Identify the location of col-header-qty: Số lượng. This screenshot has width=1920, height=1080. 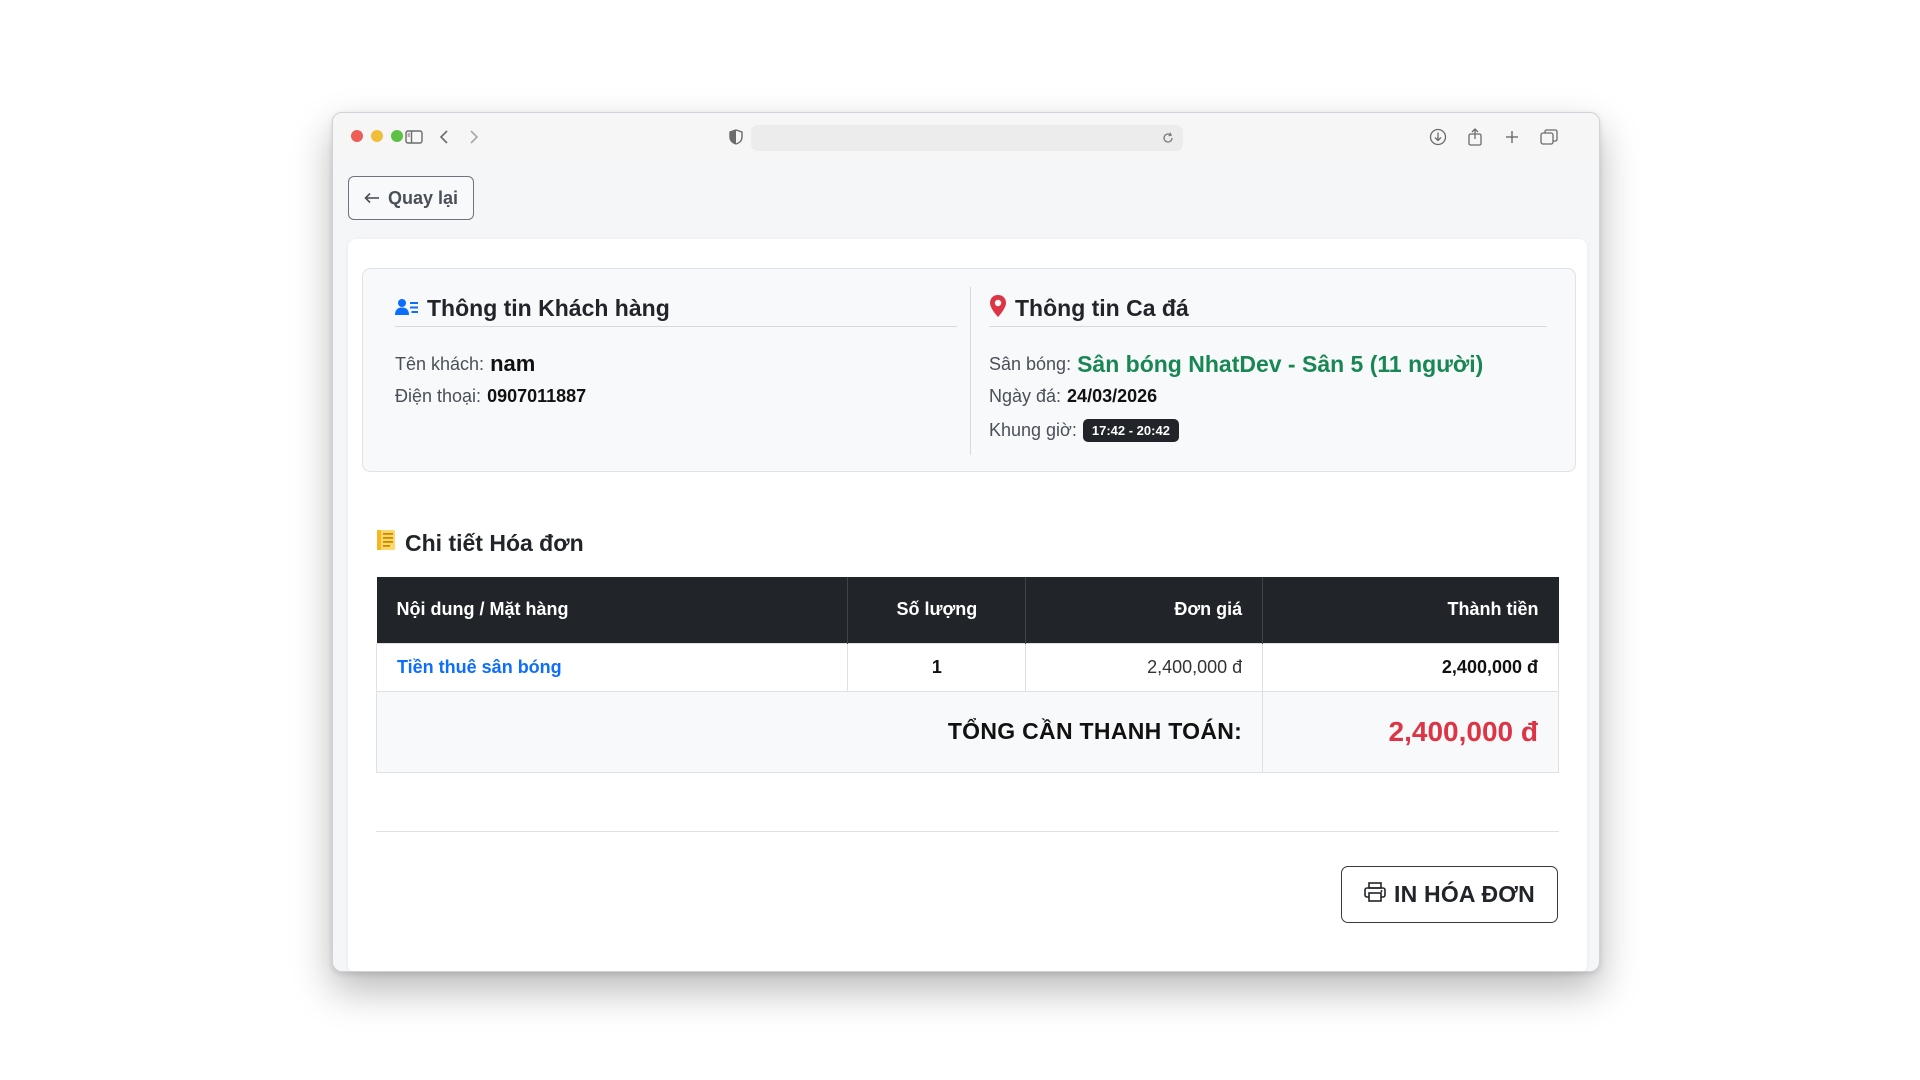
(937, 610).